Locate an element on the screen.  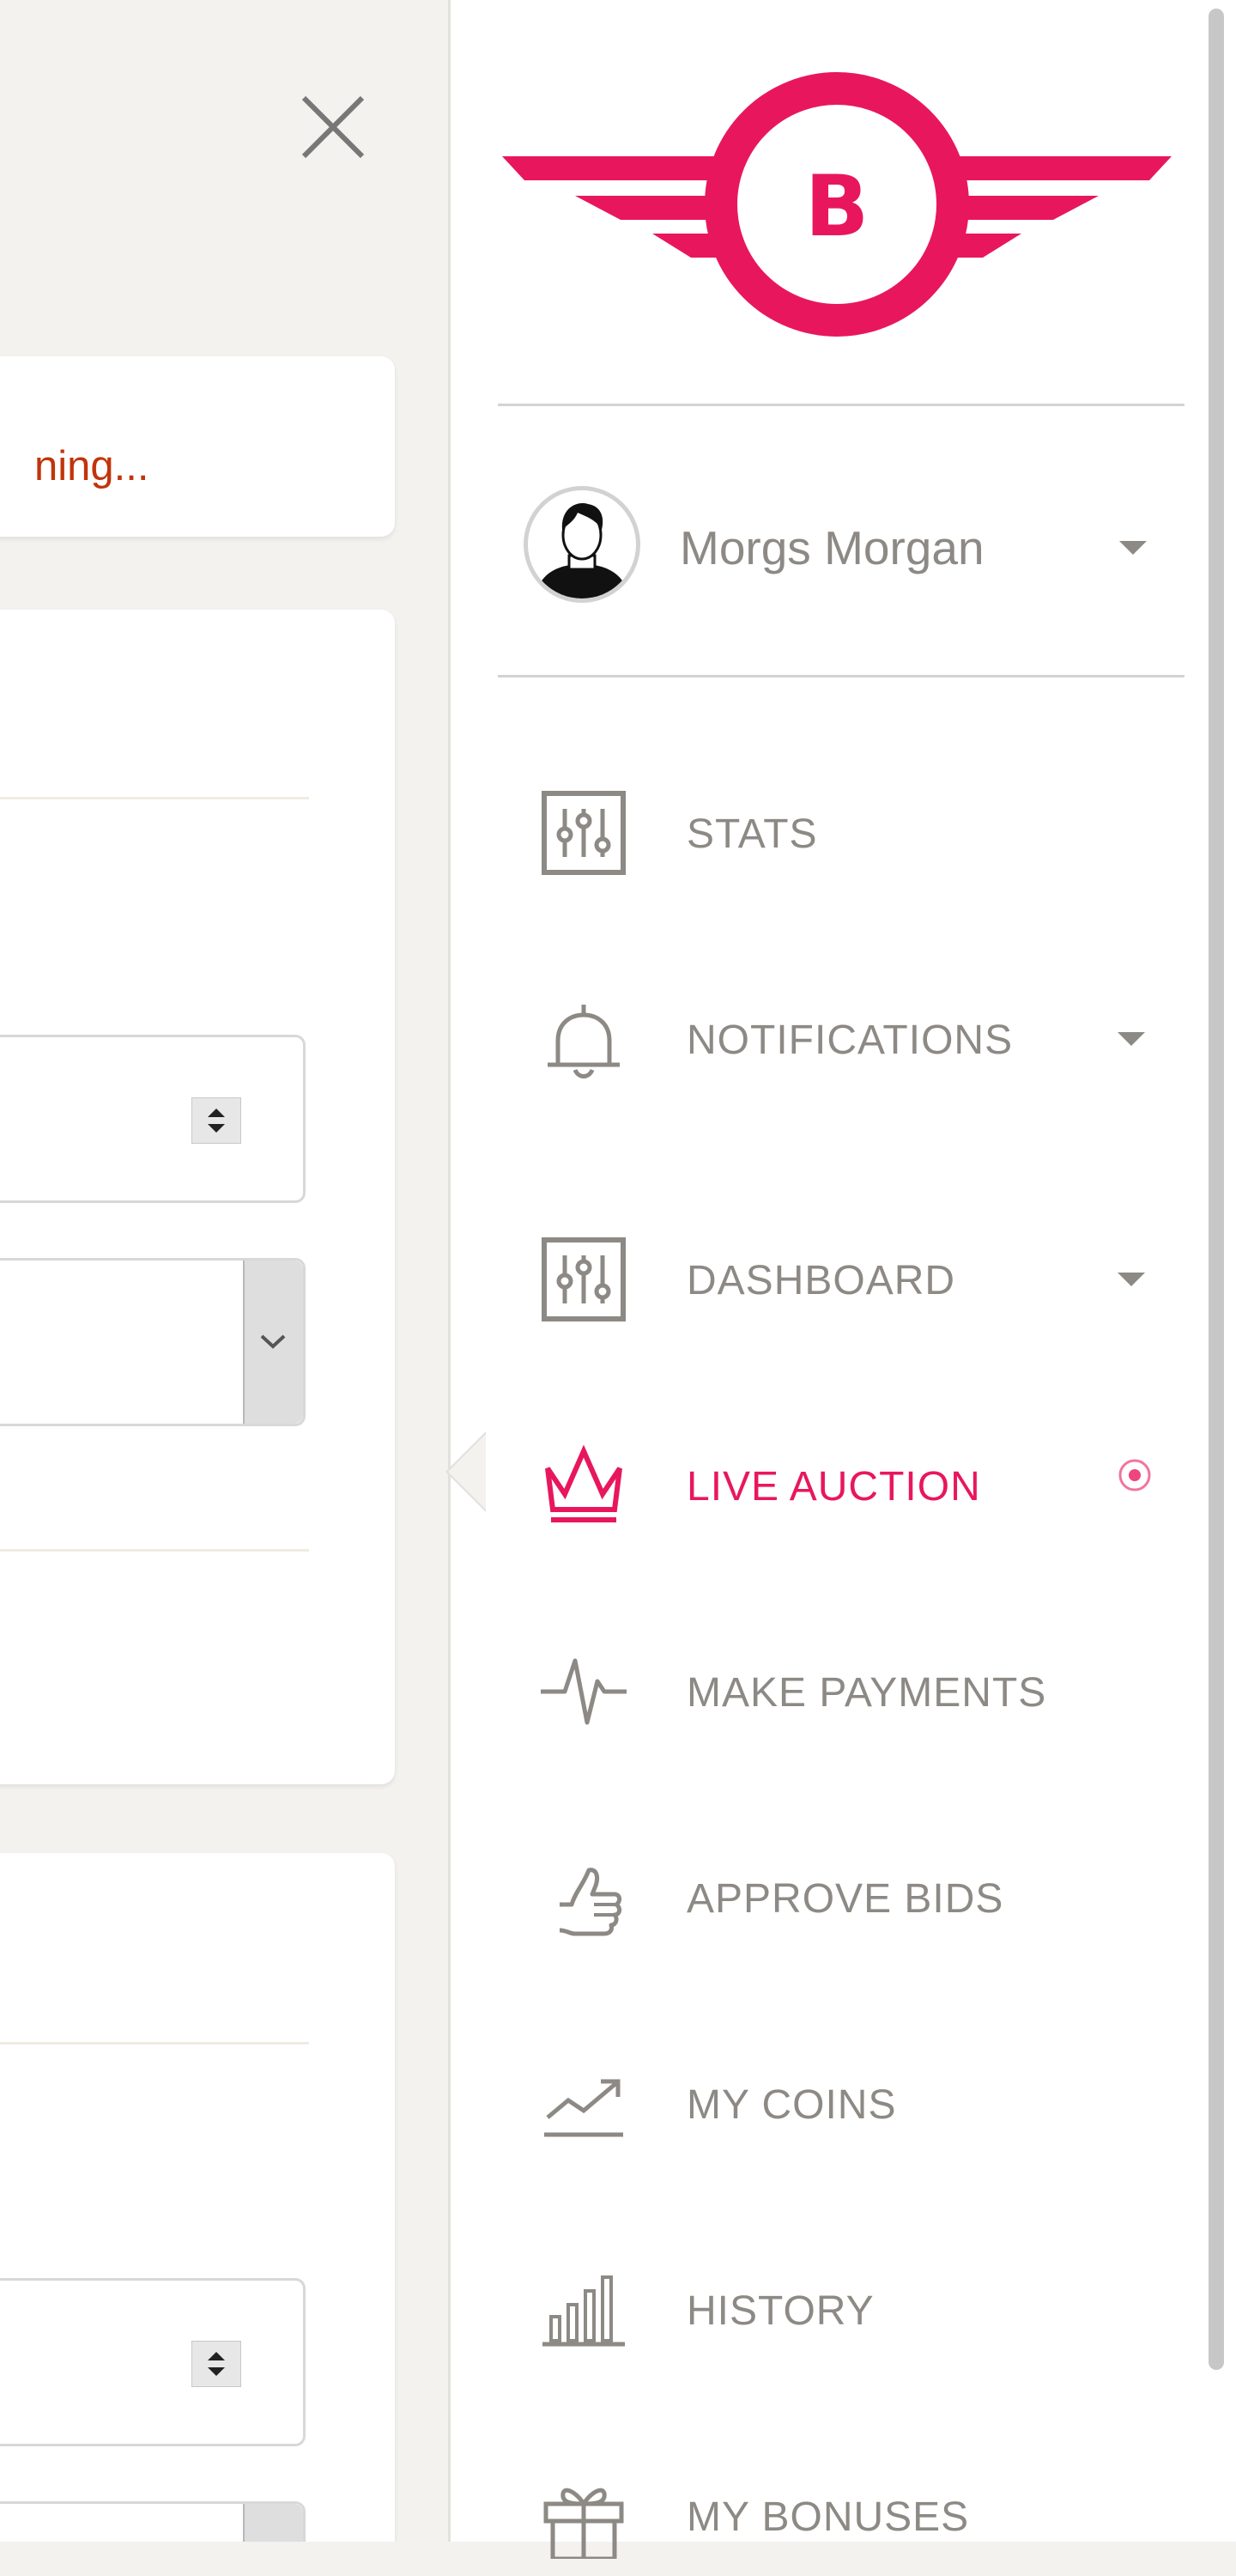
scrollbar is located at coordinates (1216, 1189).